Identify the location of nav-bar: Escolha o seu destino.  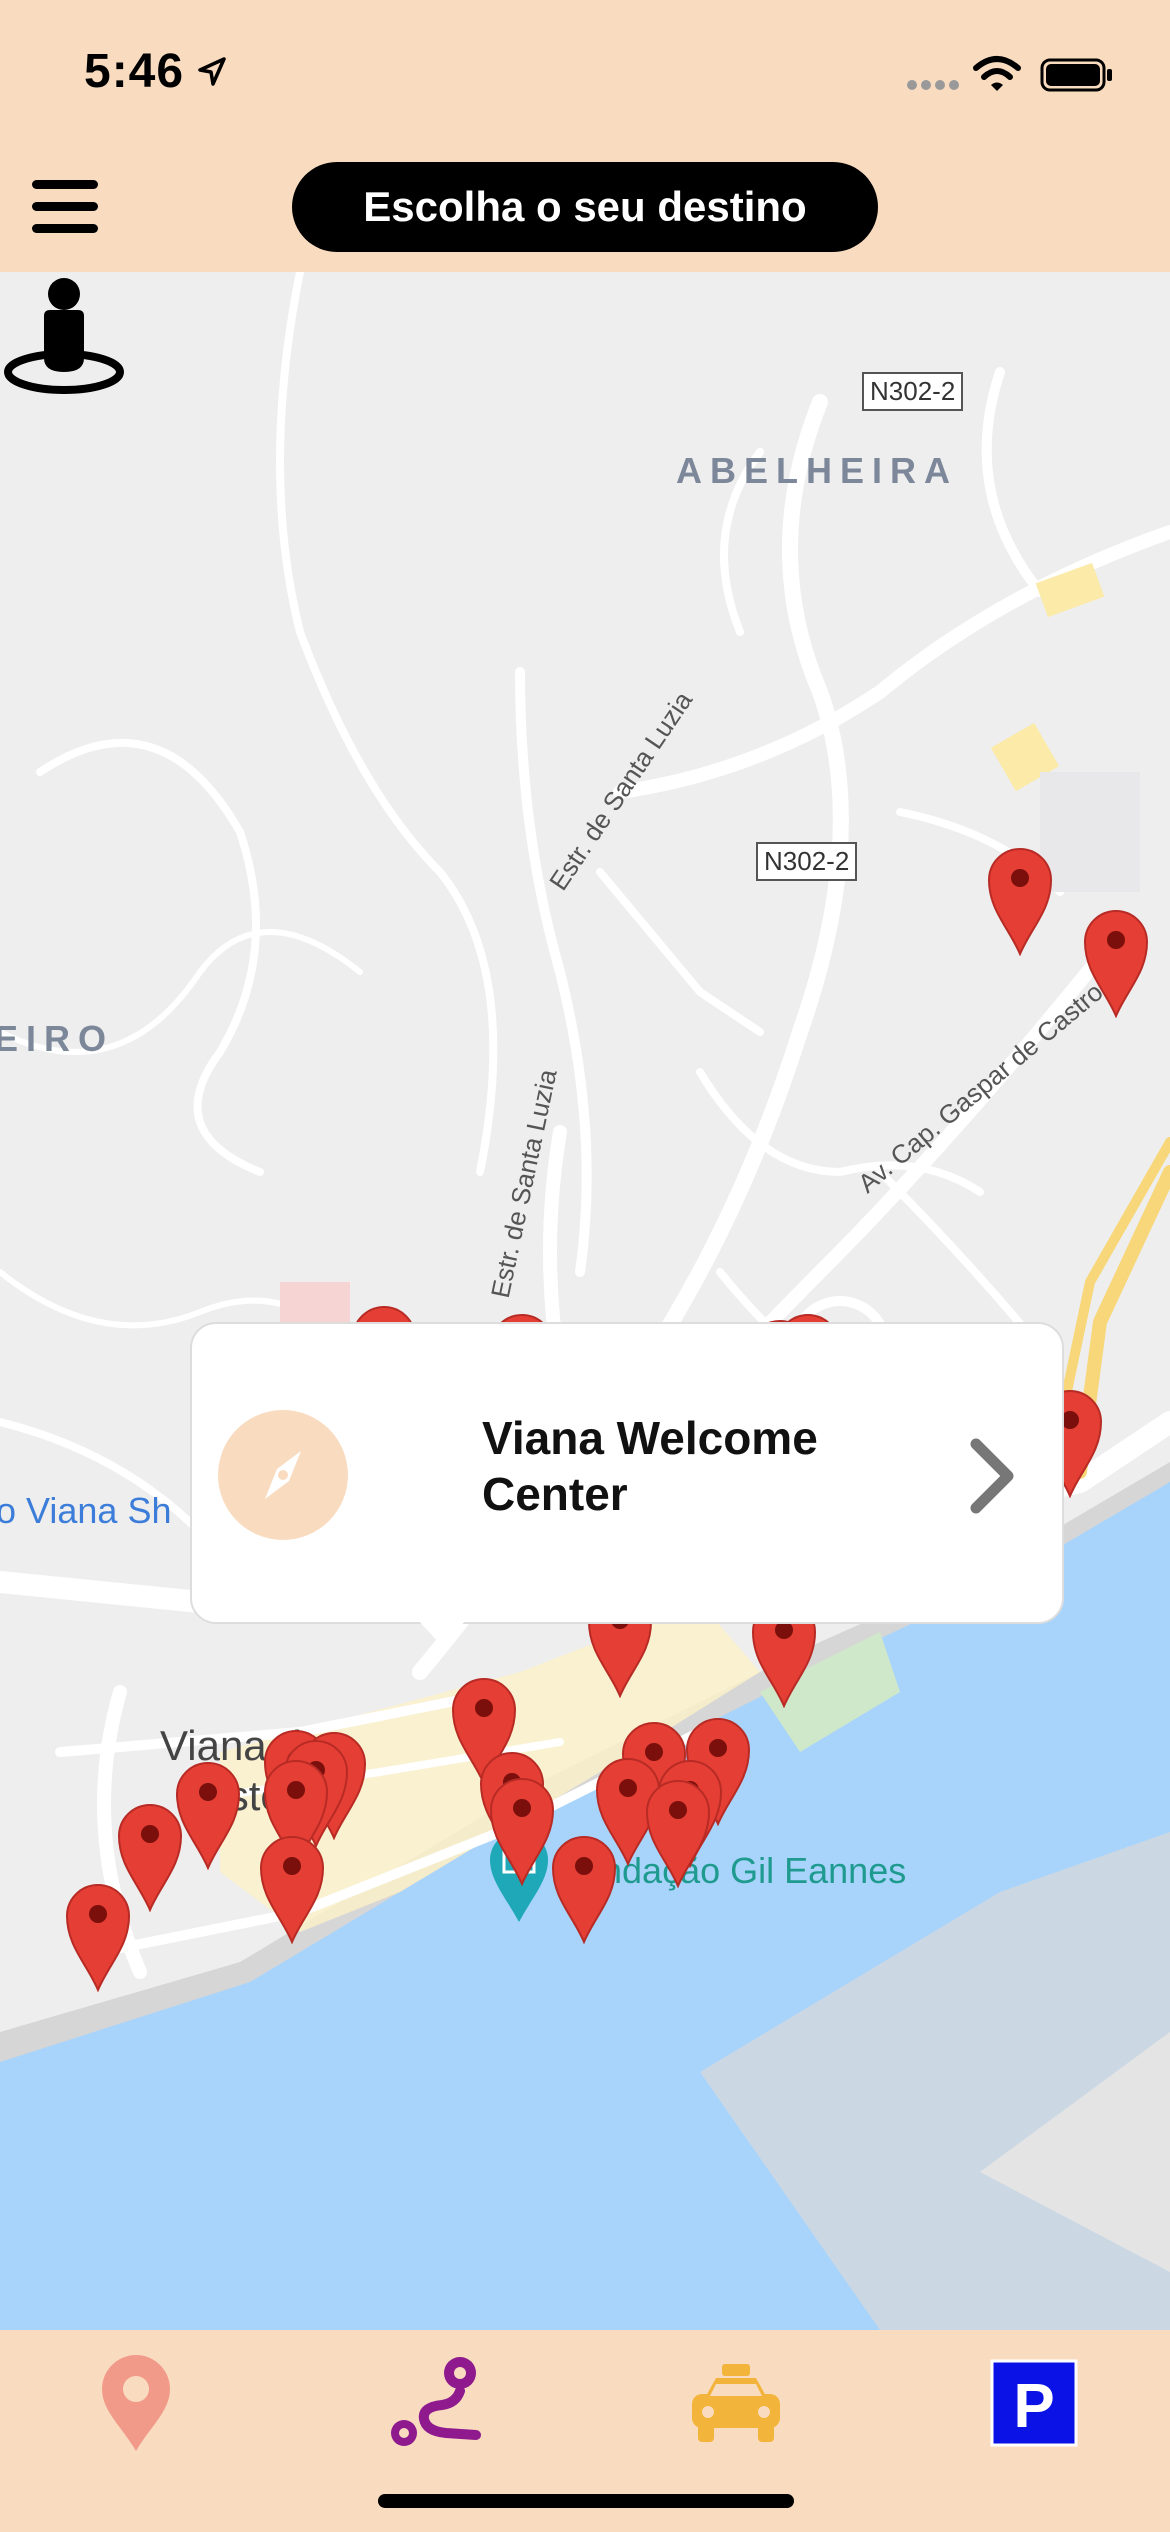
(585, 211).